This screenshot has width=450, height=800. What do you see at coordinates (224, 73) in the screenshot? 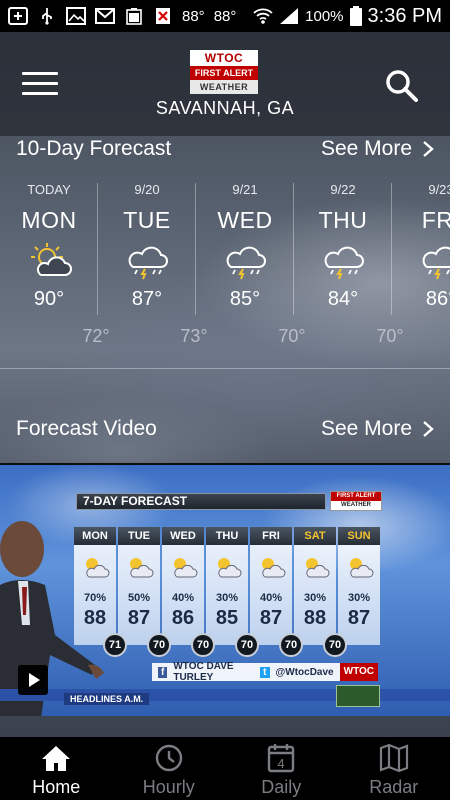
I see `logo-line-2: FIRST ALERT` at bounding box center [224, 73].